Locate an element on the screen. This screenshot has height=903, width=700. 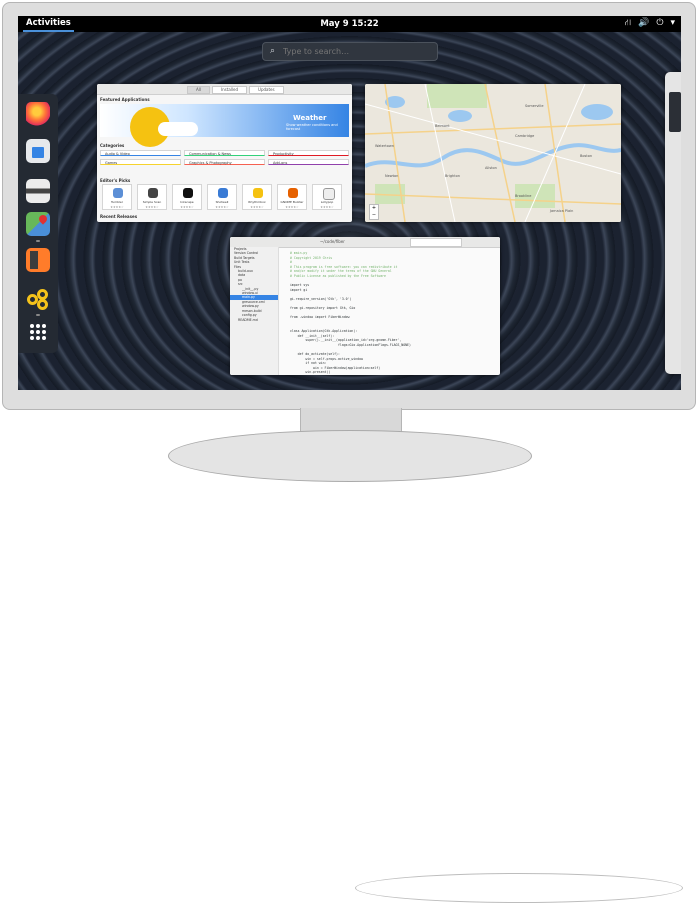
headerbar: All Installed Updates is located at coordinates (224, 89).